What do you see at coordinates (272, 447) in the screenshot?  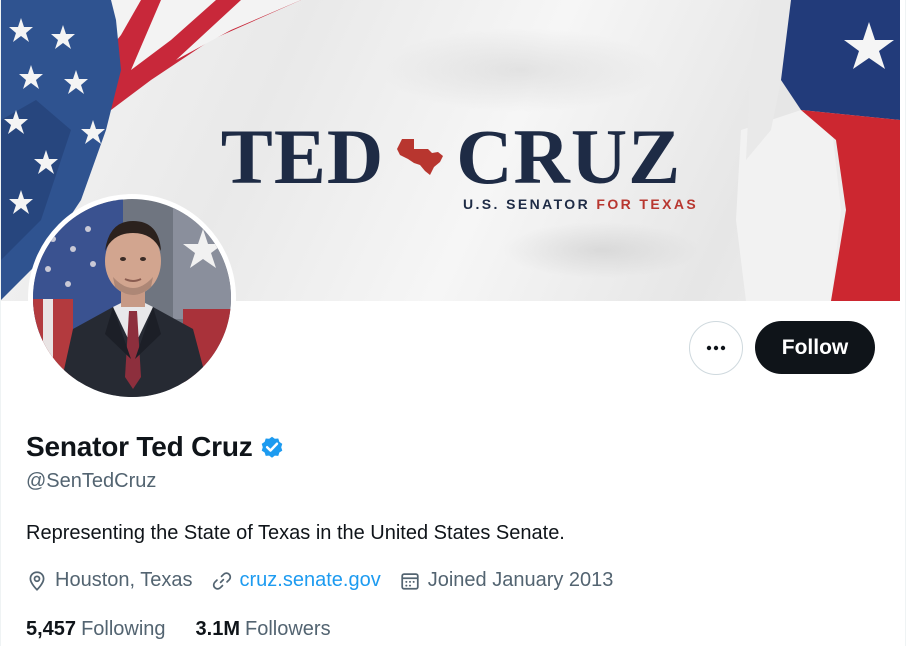 I see `verified-badge-icon` at bounding box center [272, 447].